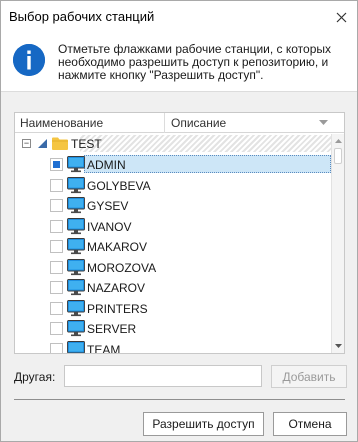 This screenshot has width=358, height=442. Describe the element at coordinates (173, 328) in the screenshot. I see `workstation-row: SERVER` at that location.